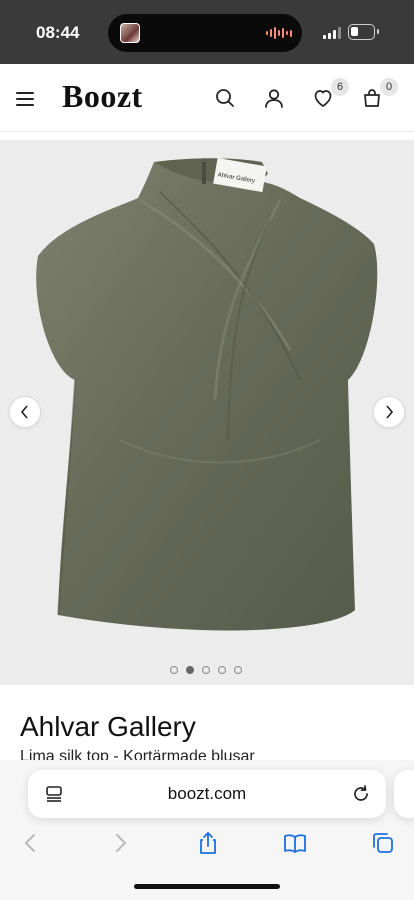 This screenshot has height=900, width=414. I want to click on address-bar: boozt.com, so click(207, 794).